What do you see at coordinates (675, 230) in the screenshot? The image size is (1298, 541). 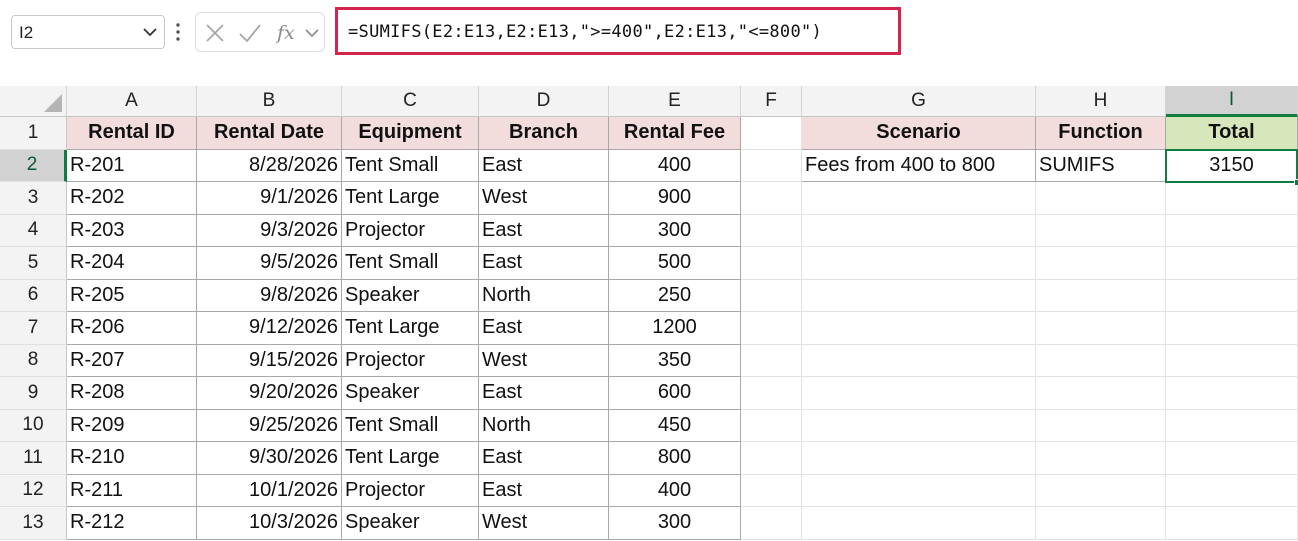 I see `cell-e4: 300` at bounding box center [675, 230].